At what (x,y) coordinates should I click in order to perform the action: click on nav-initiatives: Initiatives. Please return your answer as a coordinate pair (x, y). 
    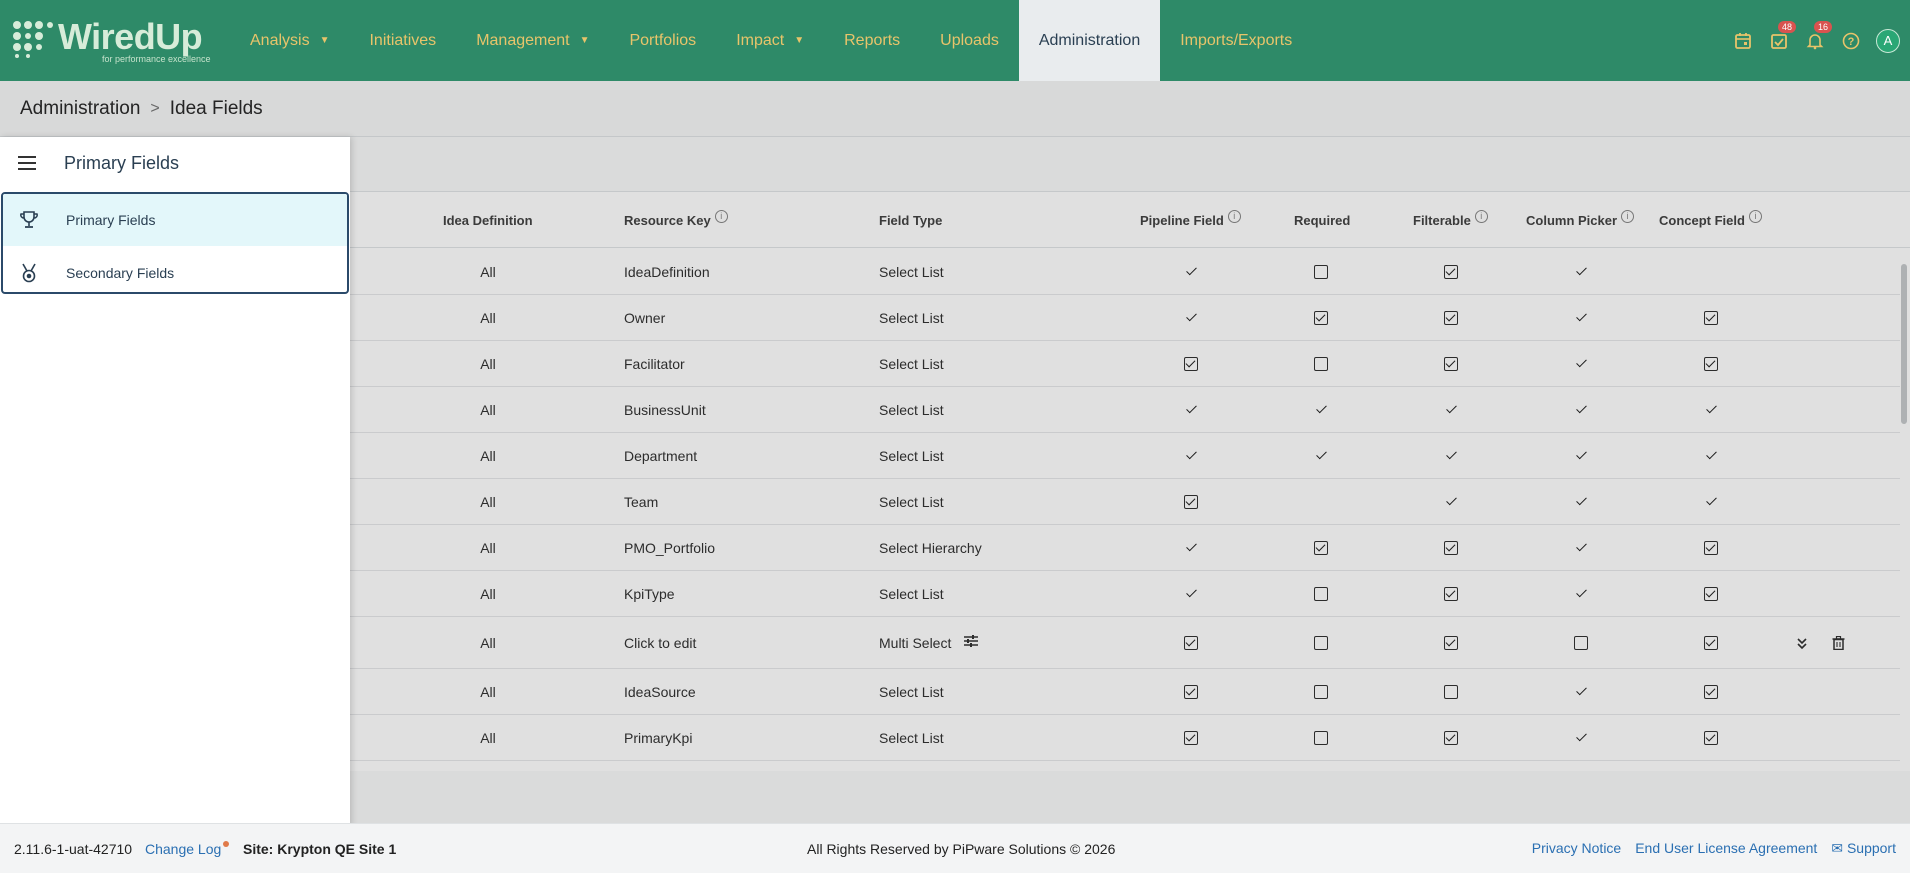
    Looking at the image, I should click on (402, 40).